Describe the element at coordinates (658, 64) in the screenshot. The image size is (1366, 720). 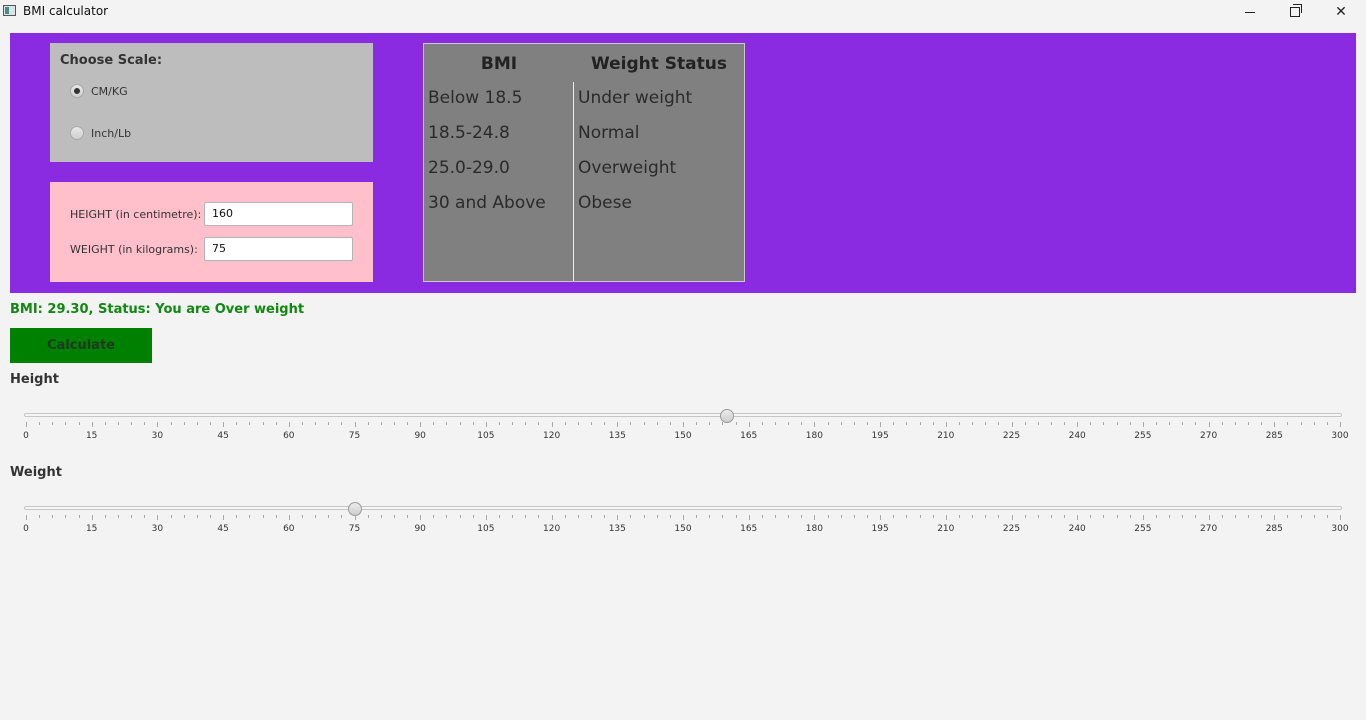
I see `table-header-status: Weight Status` at that location.